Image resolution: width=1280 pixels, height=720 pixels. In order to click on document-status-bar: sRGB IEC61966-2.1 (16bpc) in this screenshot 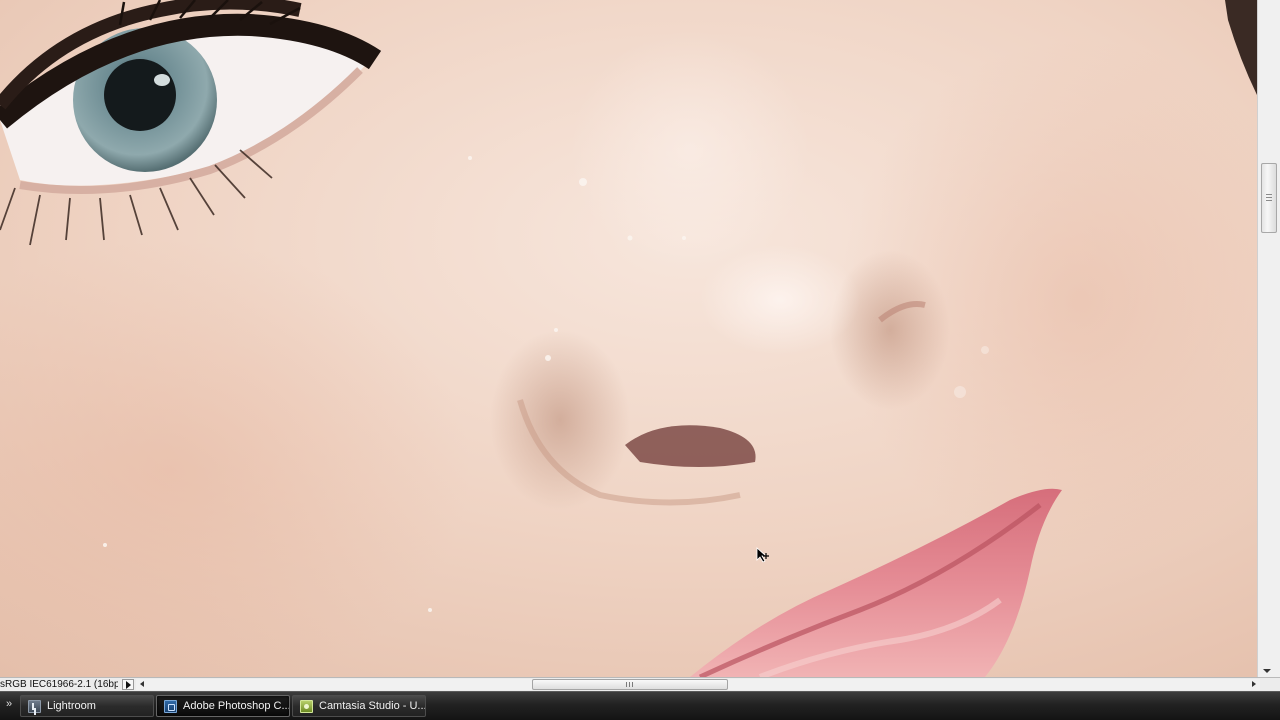, I will do `click(640, 684)`.